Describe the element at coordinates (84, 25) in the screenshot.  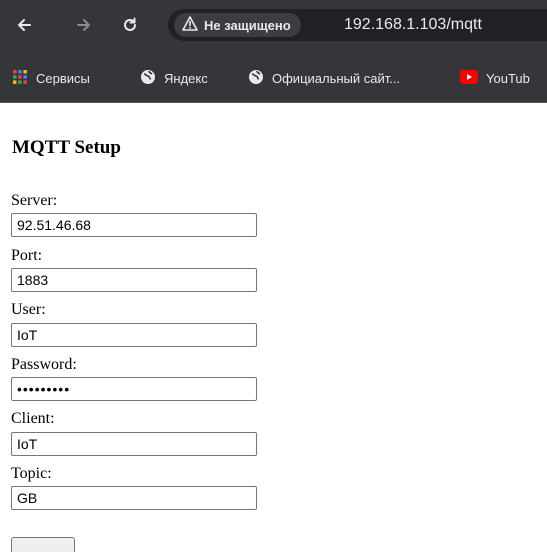
I see `forward-arrow-icon` at that location.